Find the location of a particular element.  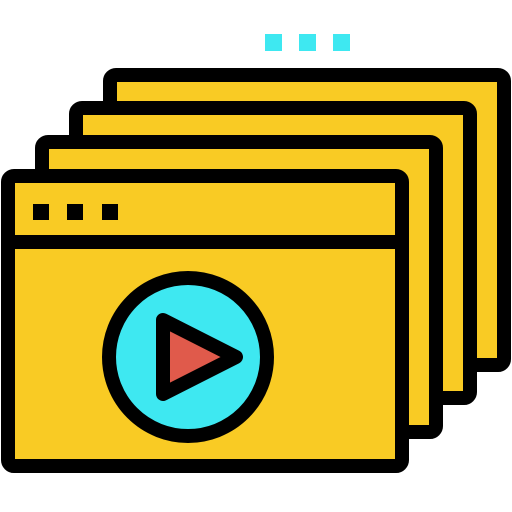

titlebar-dots is located at coordinates (75, 212).